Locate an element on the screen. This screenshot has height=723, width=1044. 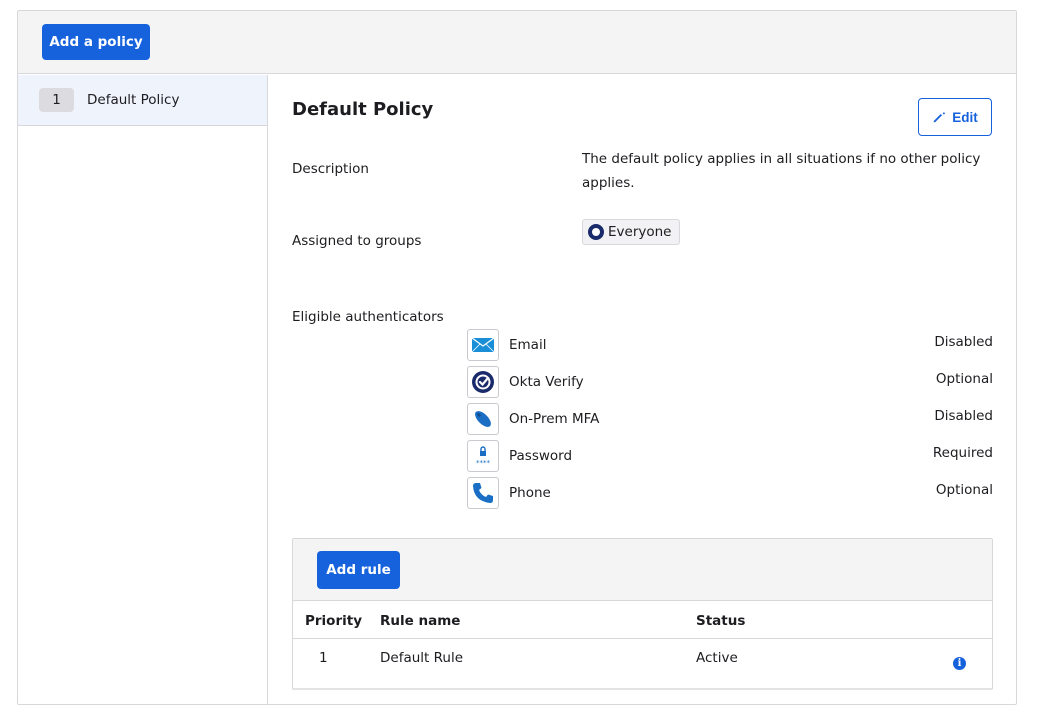
policy-title: Default Policy is located at coordinates (363, 109).